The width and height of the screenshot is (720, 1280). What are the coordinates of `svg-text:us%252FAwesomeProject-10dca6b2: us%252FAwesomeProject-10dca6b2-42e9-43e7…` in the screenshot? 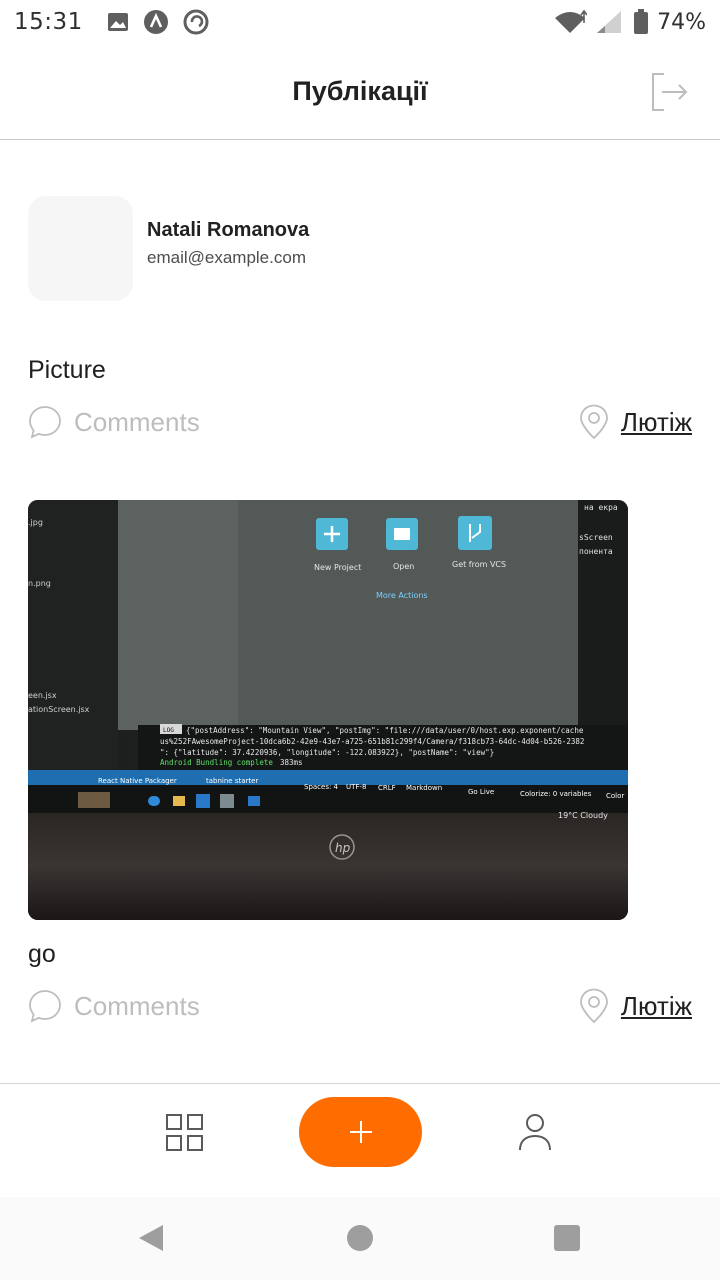 It's located at (372, 741).